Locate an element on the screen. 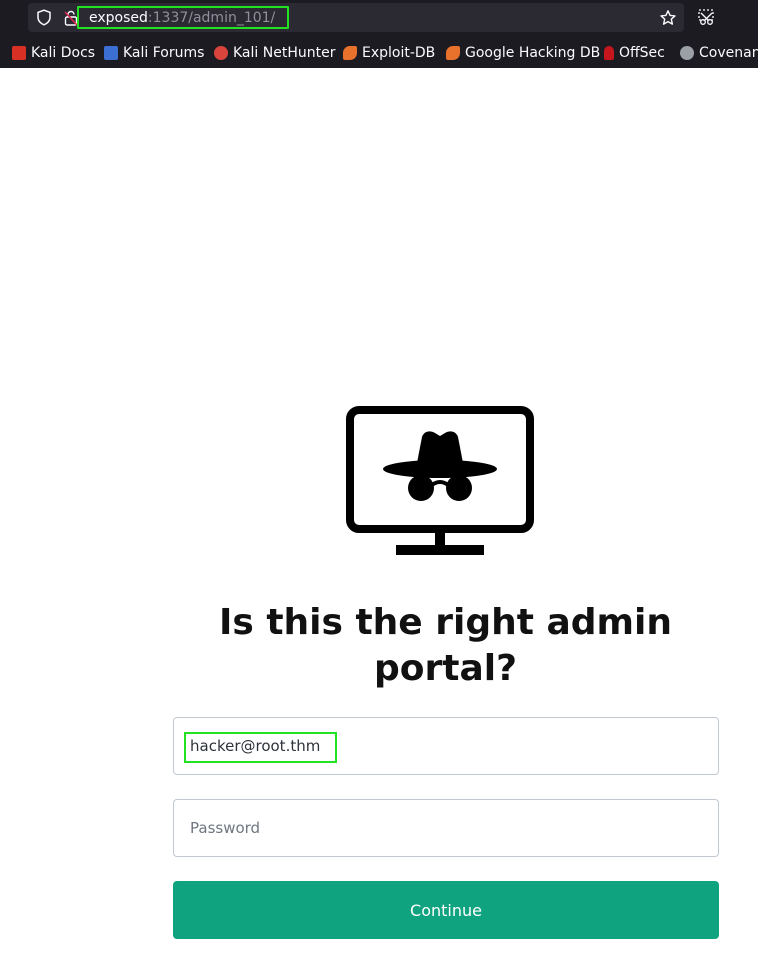 The width and height of the screenshot is (758, 965). email-input is located at coordinates (446, 746).